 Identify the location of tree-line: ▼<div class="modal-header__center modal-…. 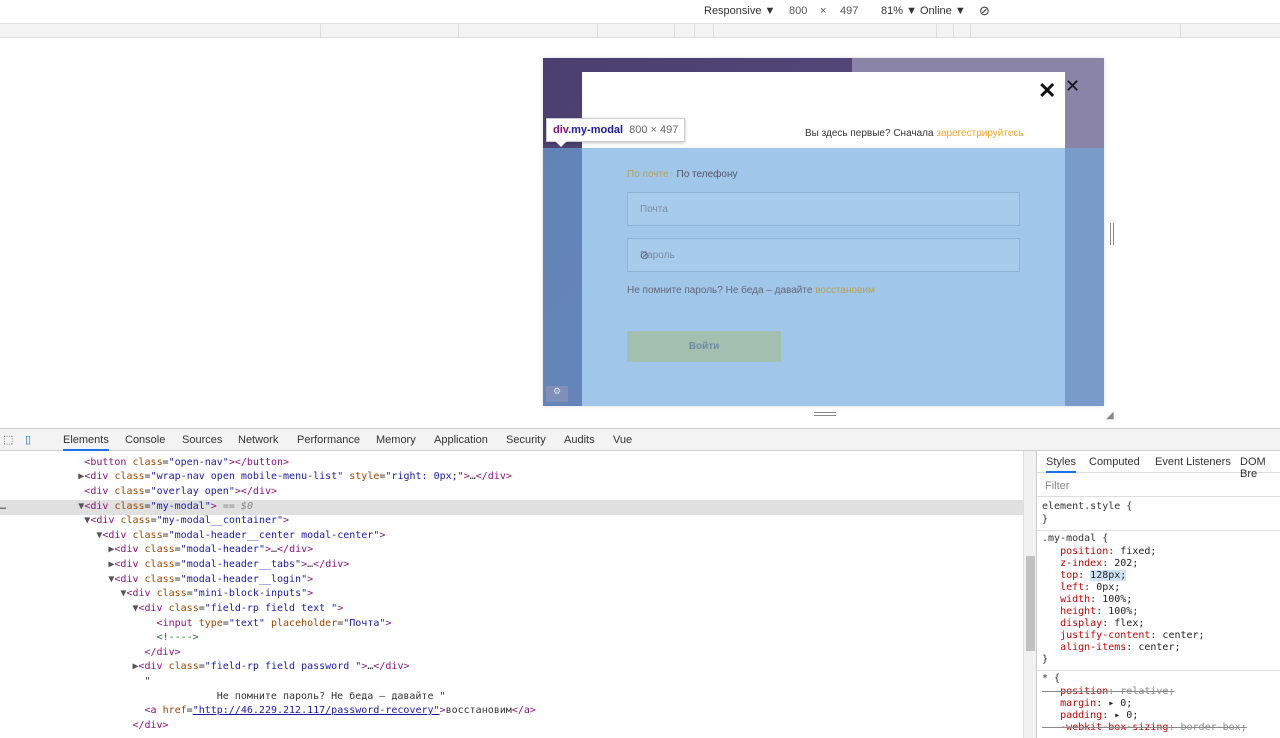
(511, 536).